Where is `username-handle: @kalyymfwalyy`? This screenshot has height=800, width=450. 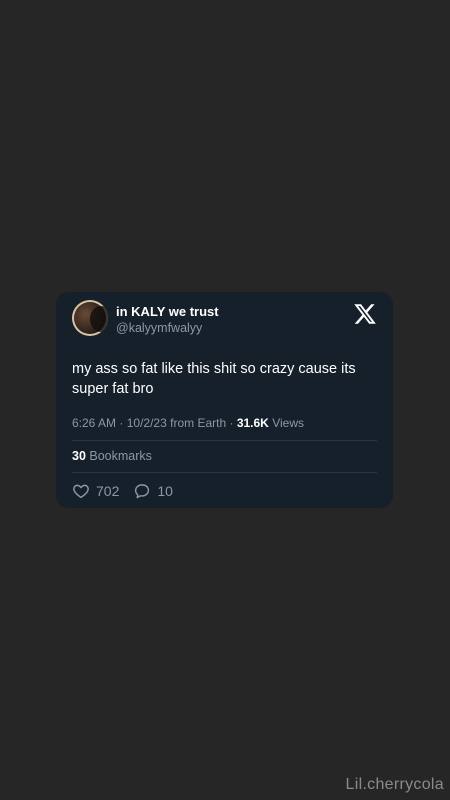 username-handle: @kalyymfwalyy is located at coordinates (159, 328).